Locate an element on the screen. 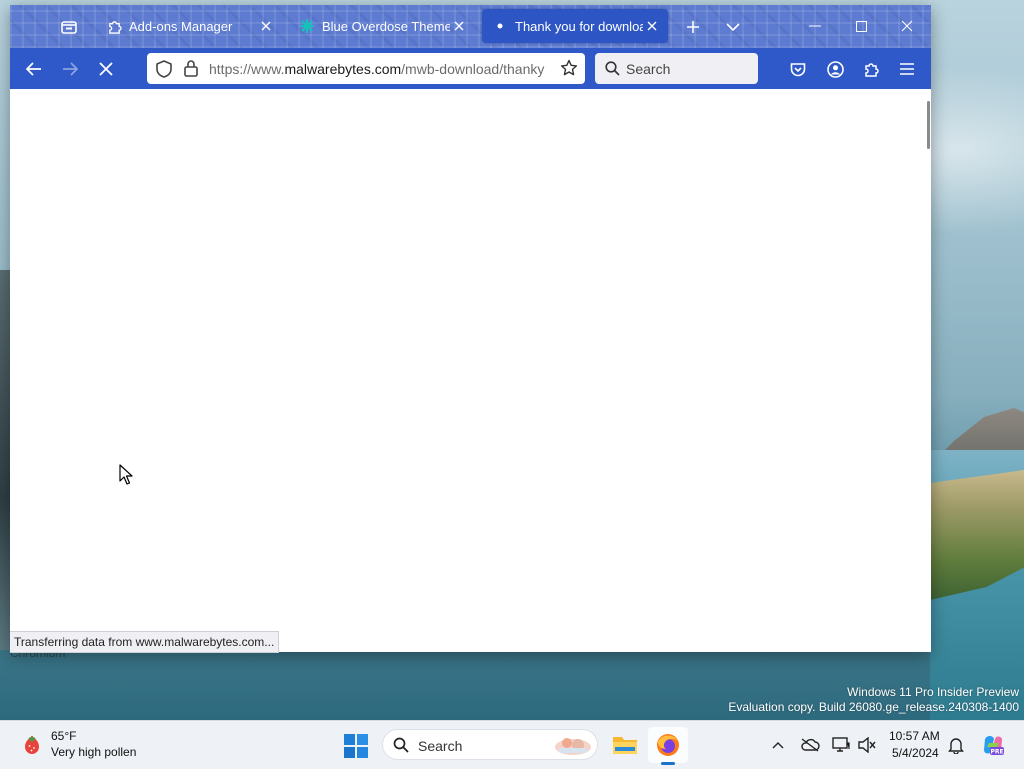  maximize-button is located at coordinates (861, 26).